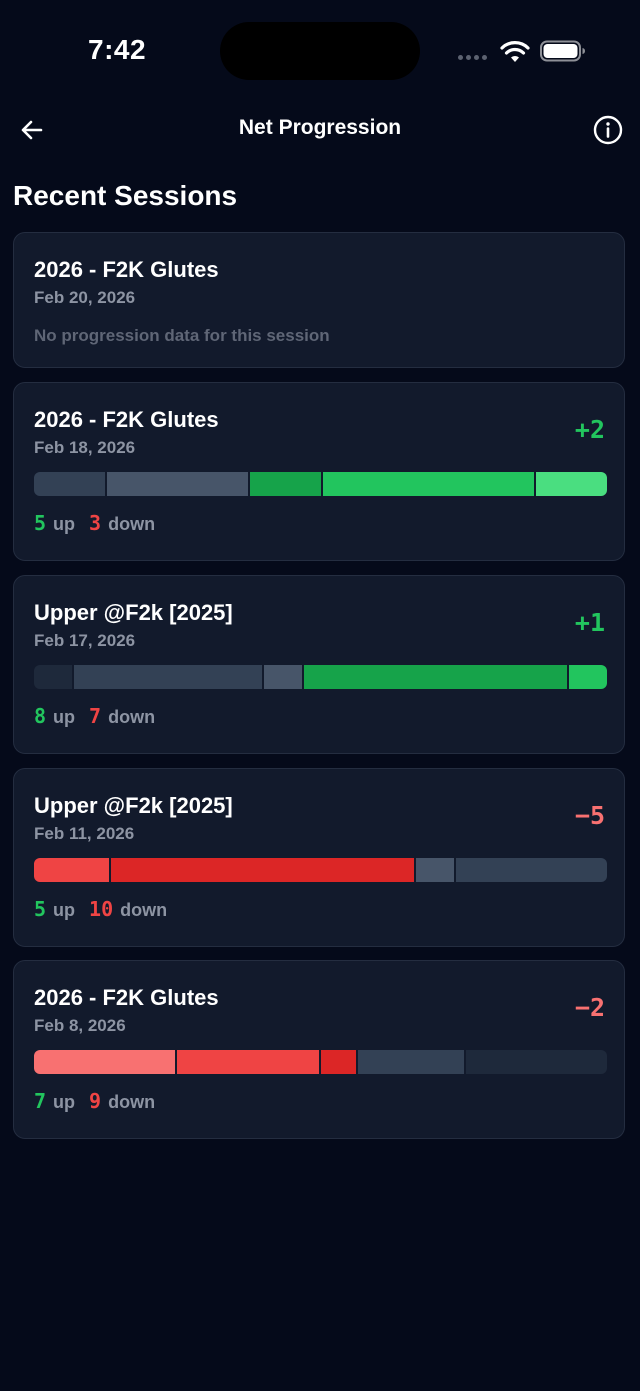 This screenshot has height=1391, width=640. Describe the element at coordinates (562, 51) in the screenshot. I see `battery-icon` at that location.